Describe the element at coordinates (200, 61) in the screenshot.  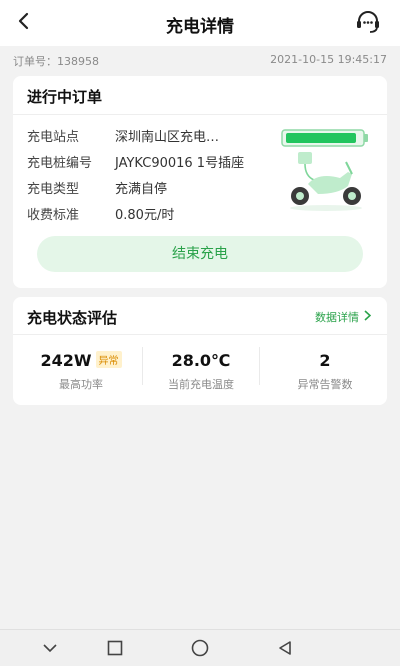
I see `order-meta: 订单号：138958 2021-10-15 19:45:17` at that location.